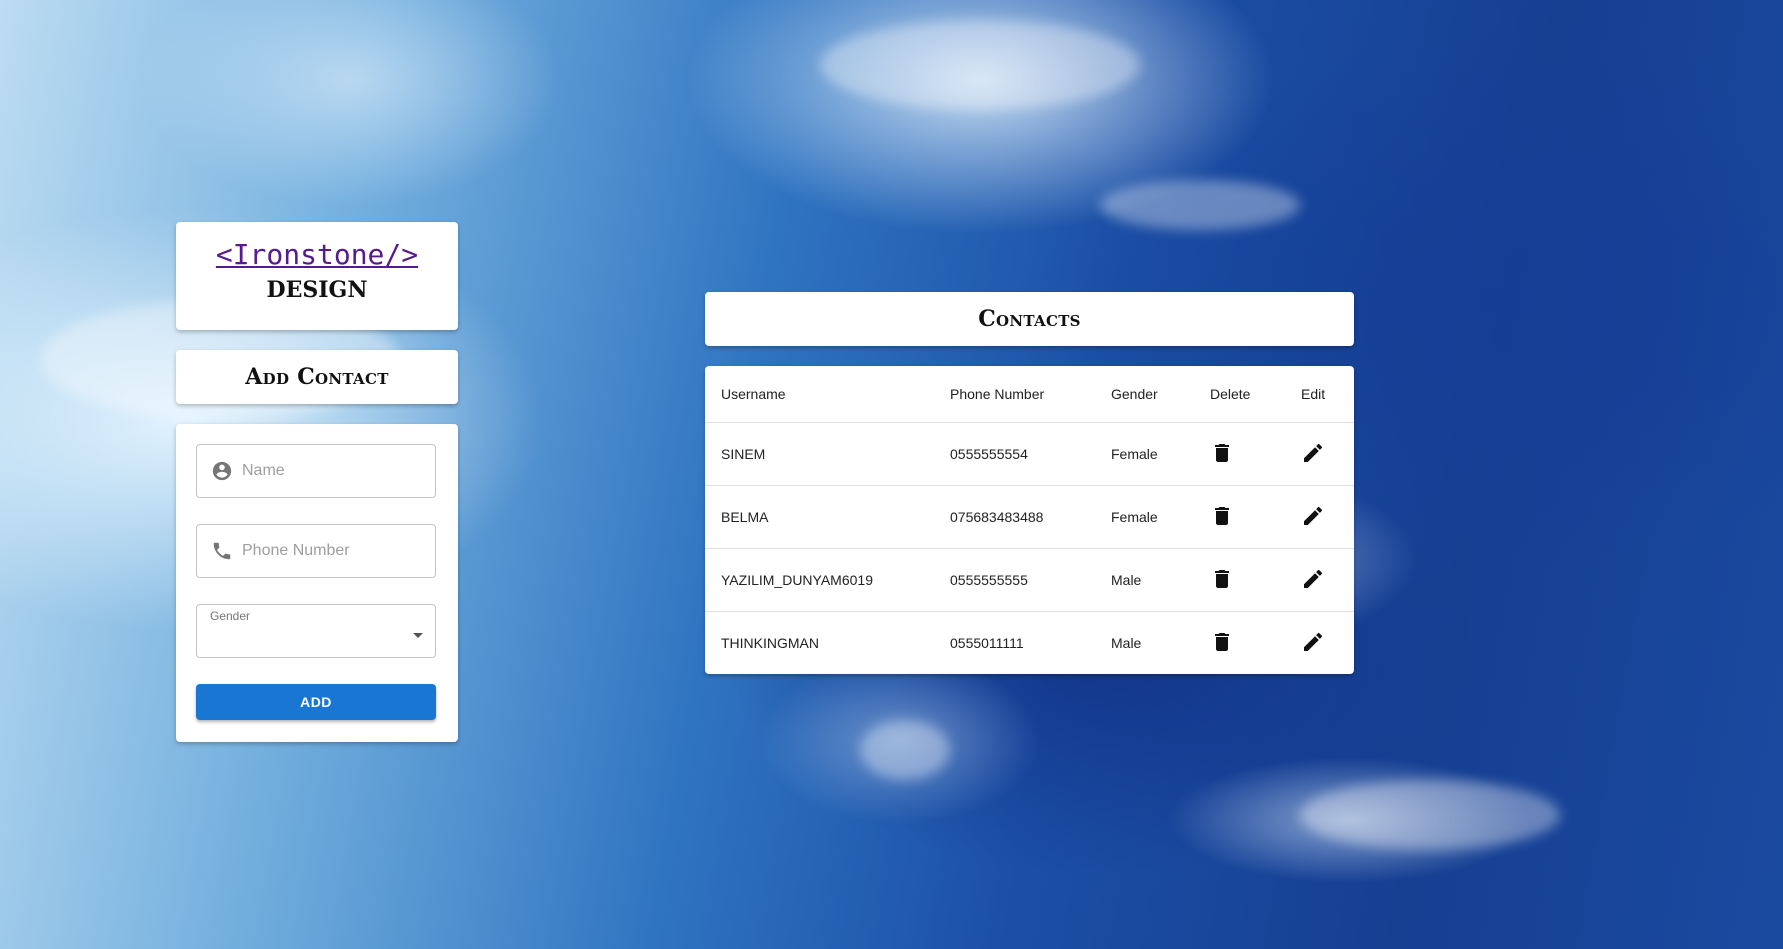 The width and height of the screenshot is (1783, 949). I want to click on add-button: ADD, so click(316, 702).